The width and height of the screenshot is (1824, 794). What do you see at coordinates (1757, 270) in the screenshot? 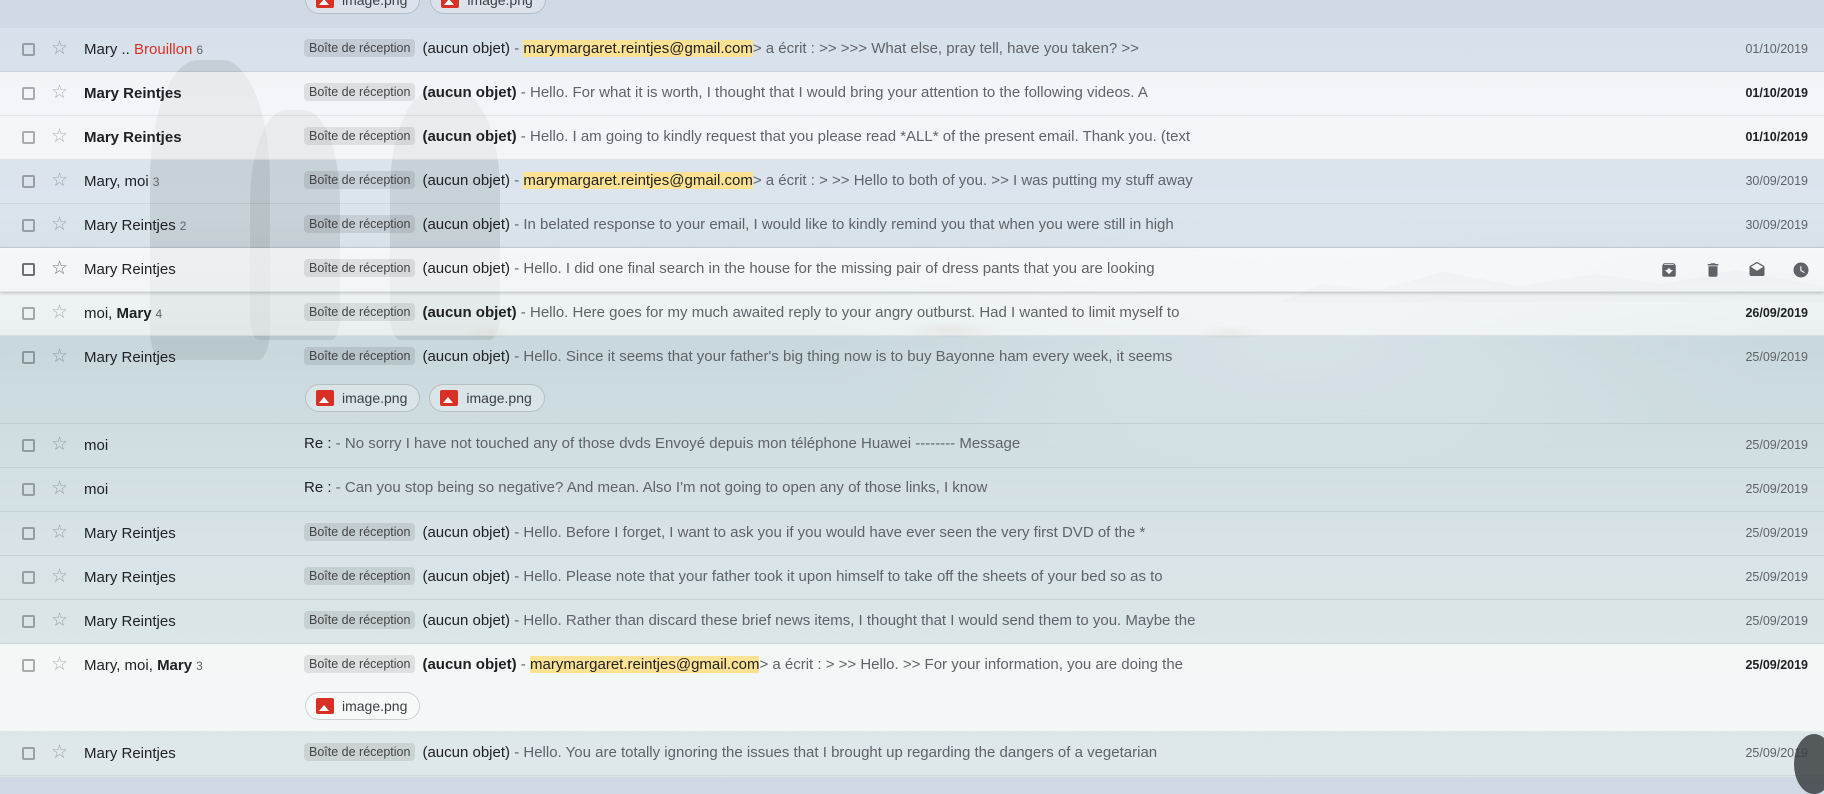
I see `mark-read-icon` at bounding box center [1757, 270].